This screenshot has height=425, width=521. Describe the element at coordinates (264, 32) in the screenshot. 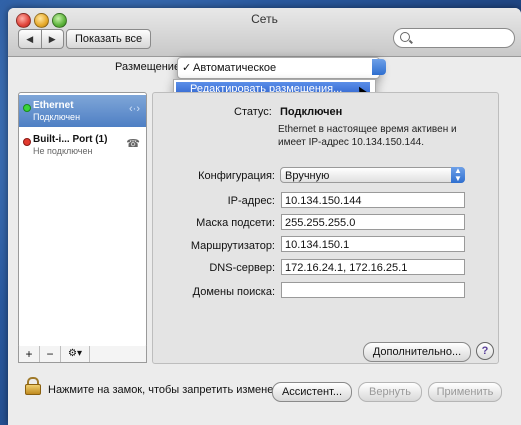

I see `title-bar: Сеть ◀ ▶ Показать все` at that location.